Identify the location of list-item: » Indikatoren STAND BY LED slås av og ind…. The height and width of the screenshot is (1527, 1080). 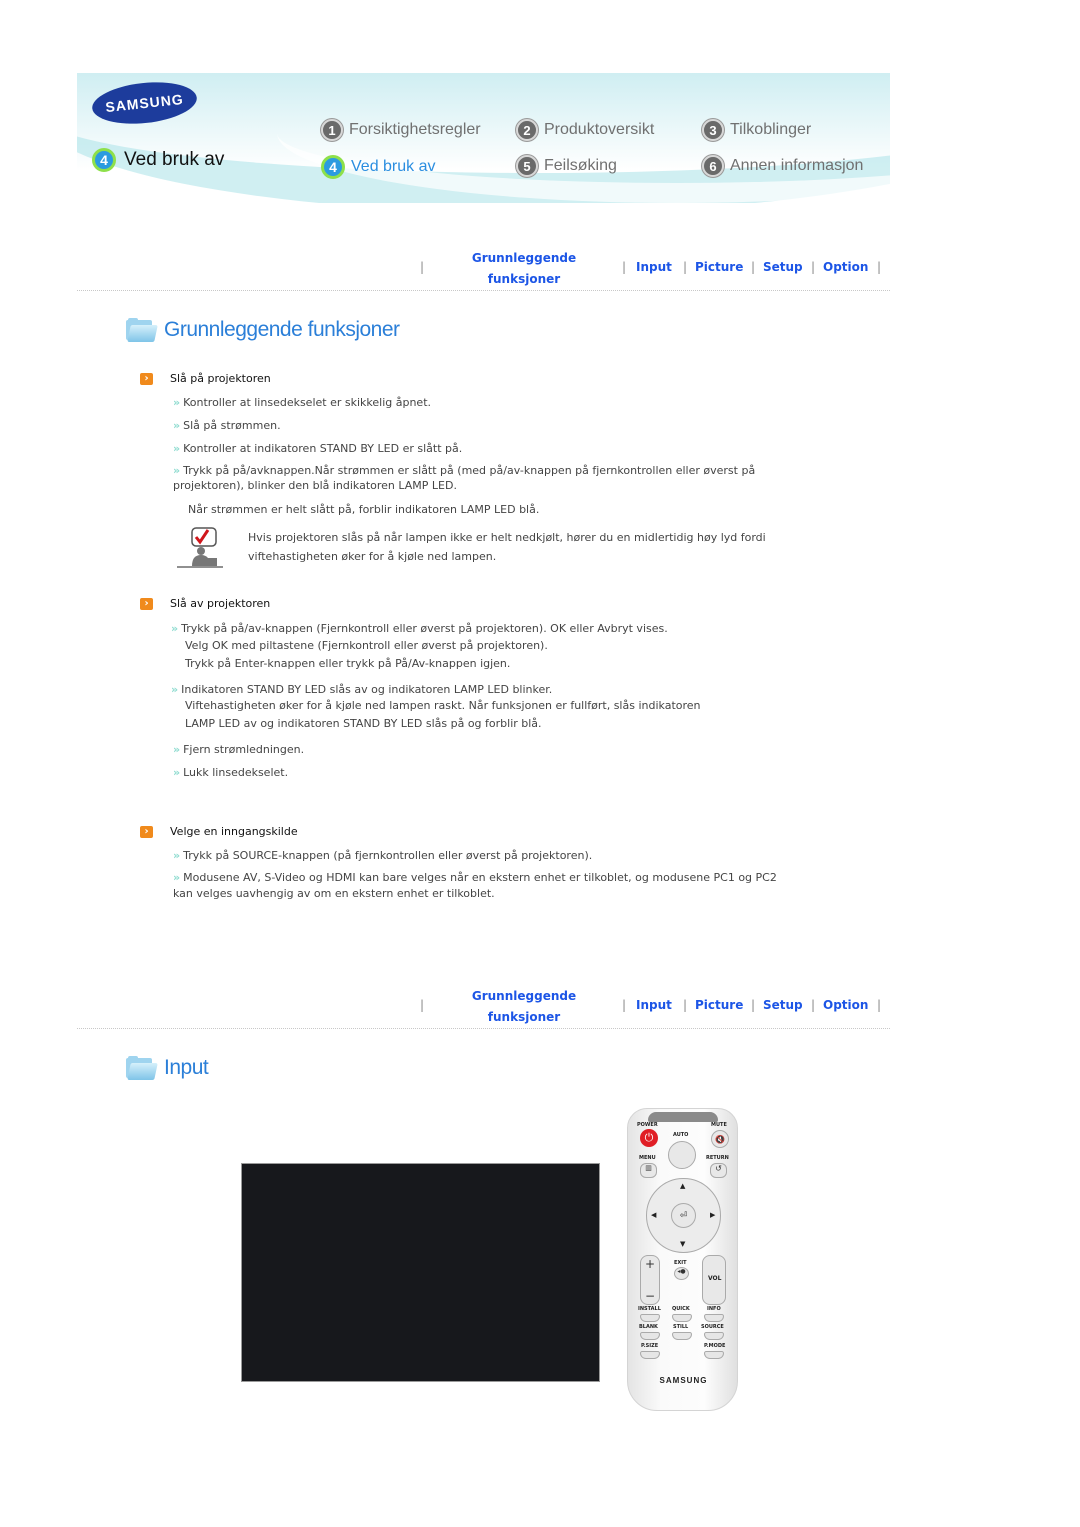
(362, 689).